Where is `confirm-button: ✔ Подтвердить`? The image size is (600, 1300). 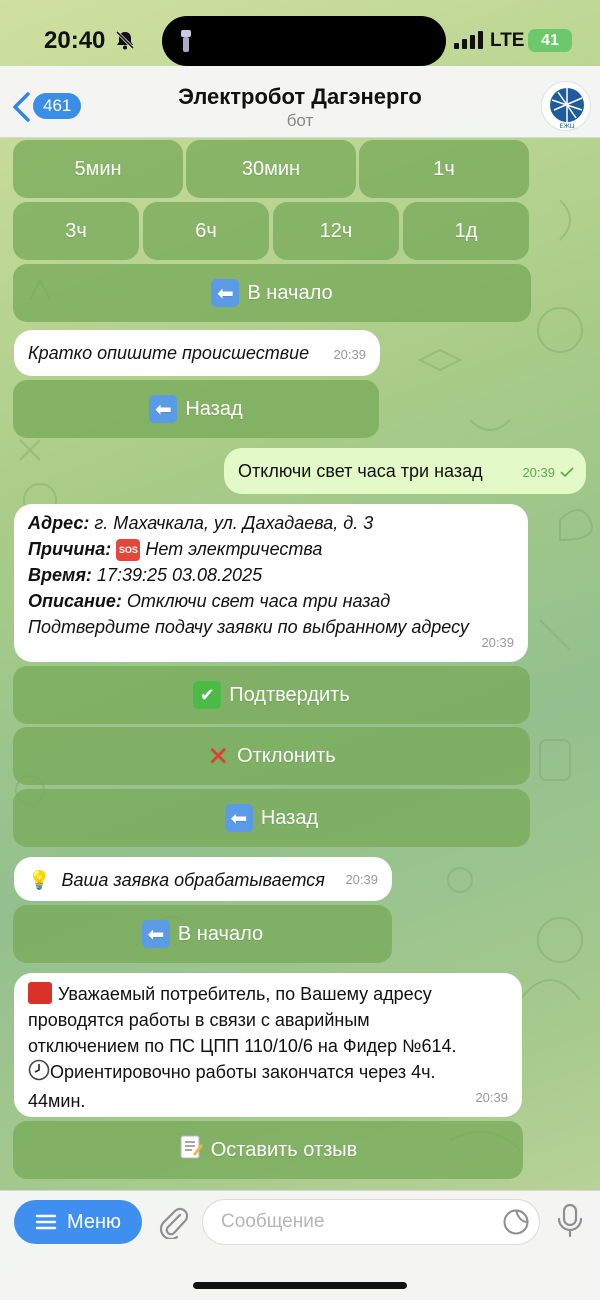
confirm-button: ✔ Подтвердить is located at coordinates (271, 695).